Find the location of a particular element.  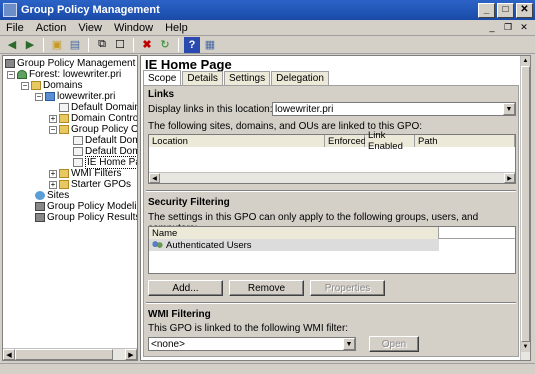

tab-delegation: Delegation is located at coordinates (300, 78).